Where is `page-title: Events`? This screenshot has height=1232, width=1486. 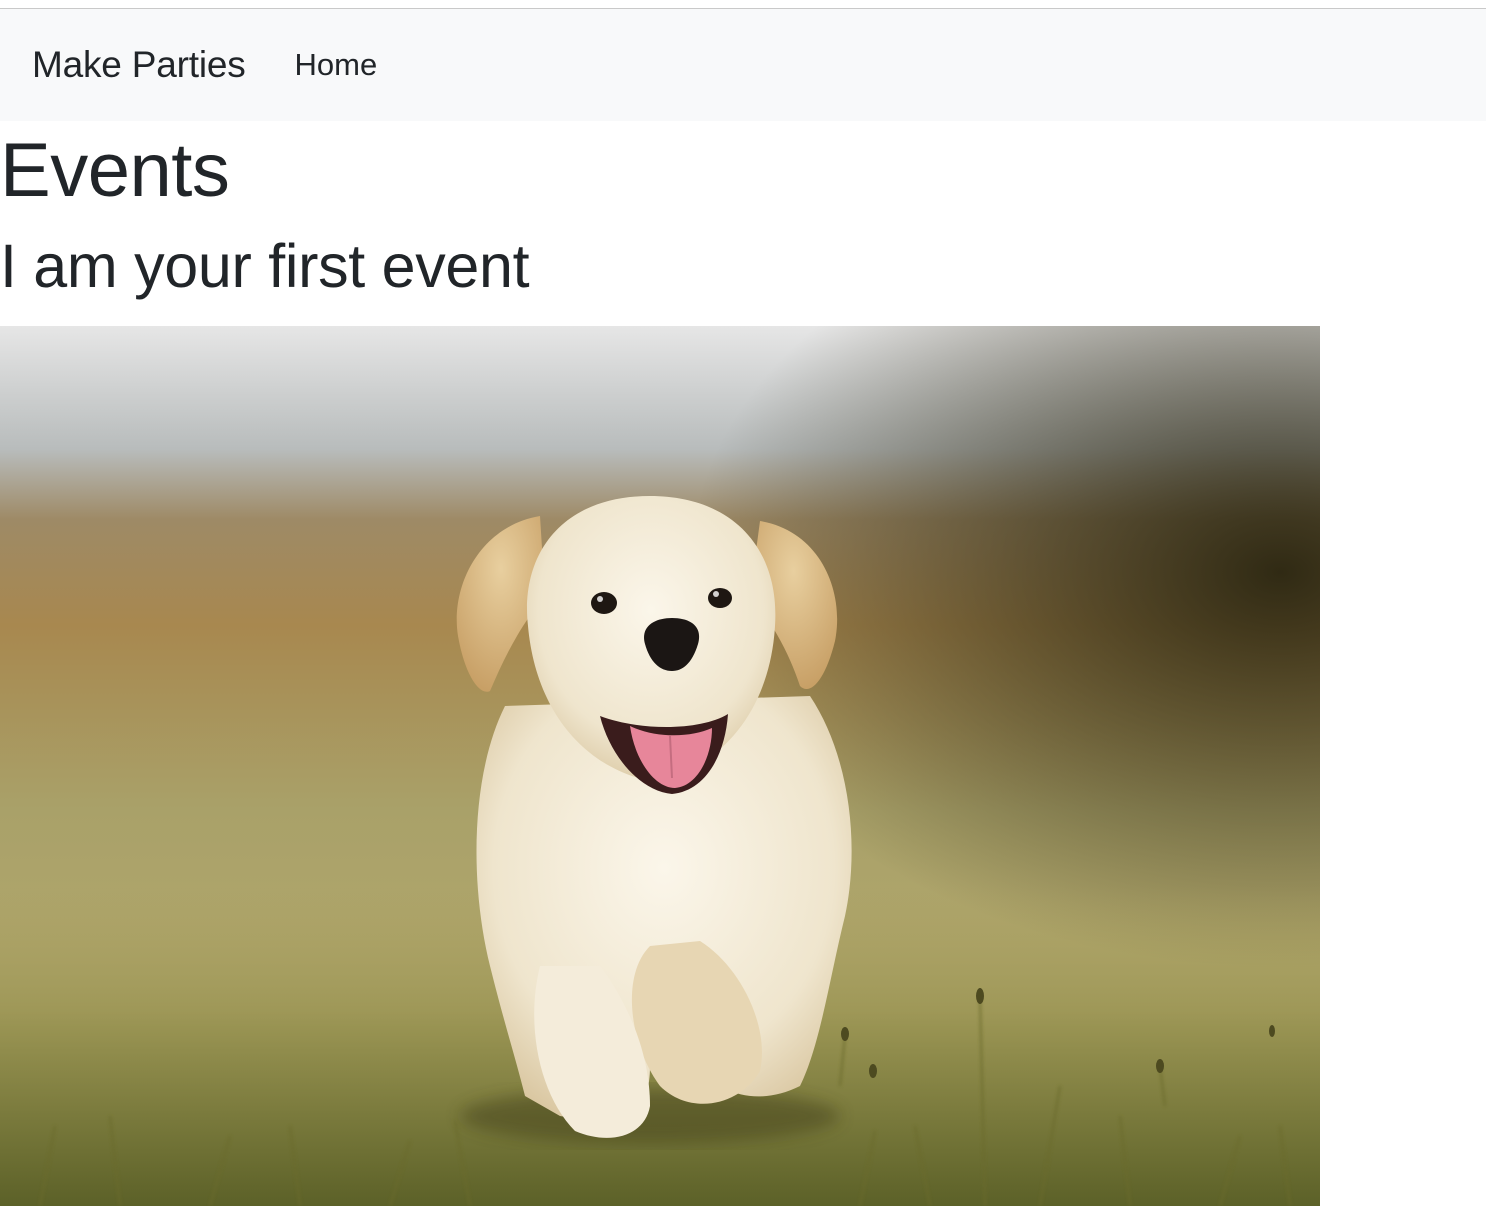 page-title: Events is located at coordinates (115, 170).